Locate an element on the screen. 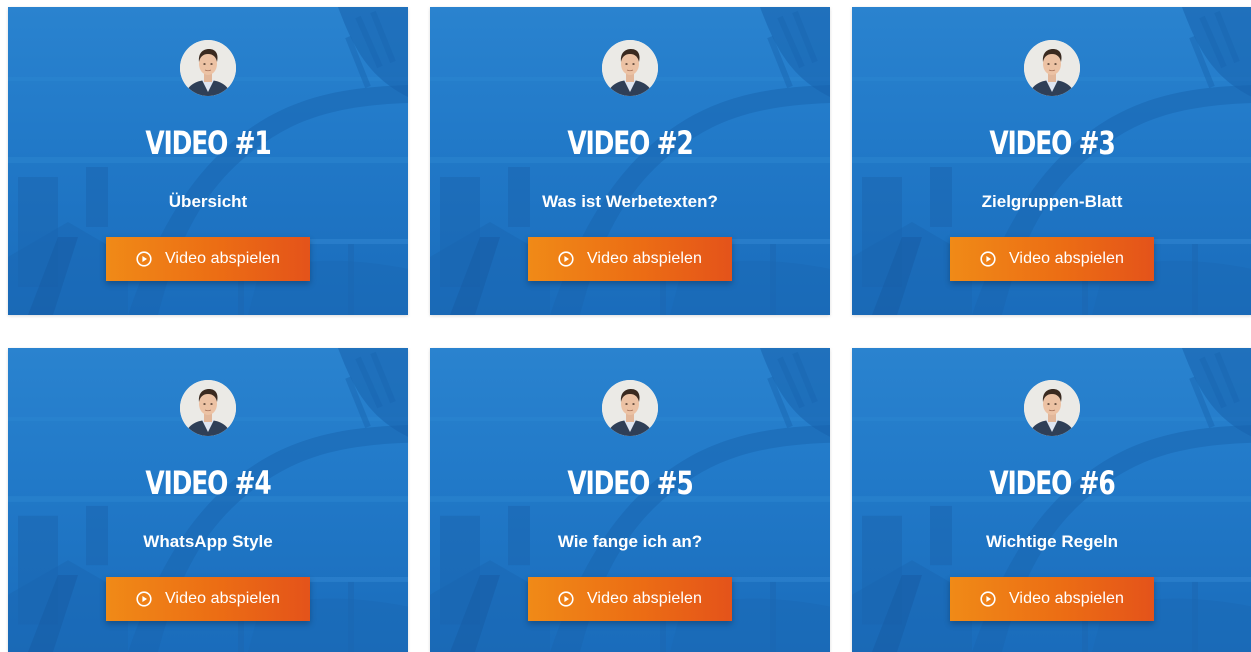 The height and width of the screenshot is (652, 1251). video-subtitle: Wie fange ich an? is located at coordinates (630, 541).